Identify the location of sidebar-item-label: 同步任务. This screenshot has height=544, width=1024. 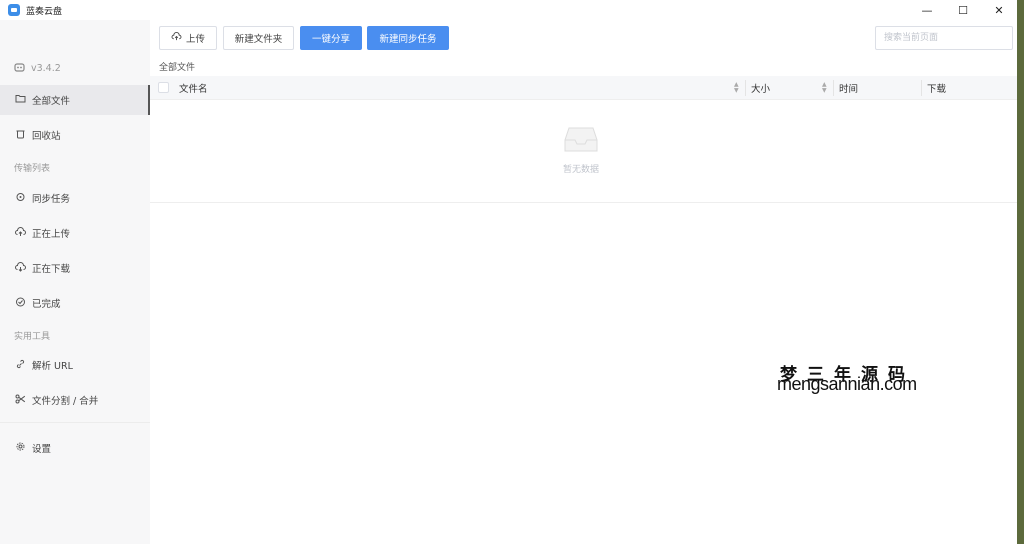
(51, 199).